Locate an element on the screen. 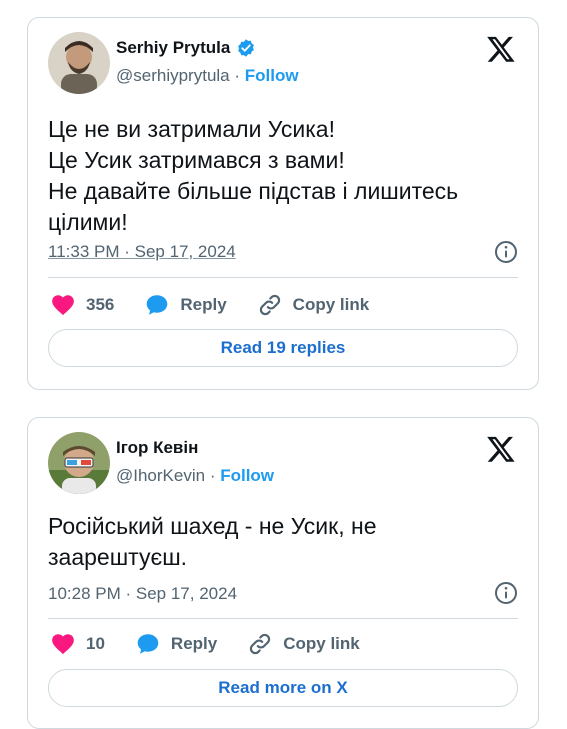 This screenshot has width=567, height=729. author-name: Serhiy Prytula is located at coordinates (173, 48).